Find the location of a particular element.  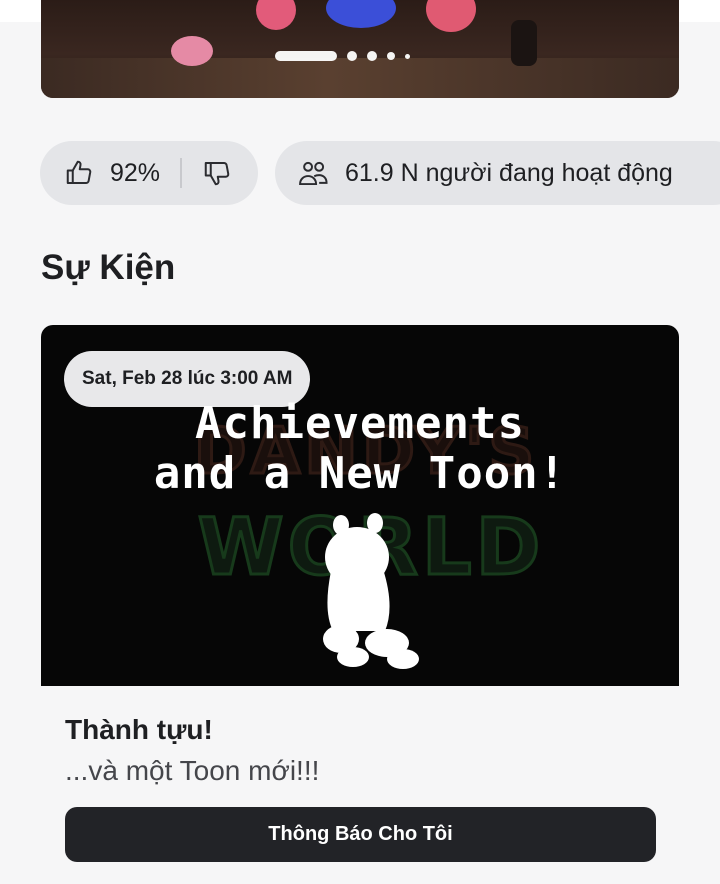

carousel-pagination is located at coordinates (360, 56).